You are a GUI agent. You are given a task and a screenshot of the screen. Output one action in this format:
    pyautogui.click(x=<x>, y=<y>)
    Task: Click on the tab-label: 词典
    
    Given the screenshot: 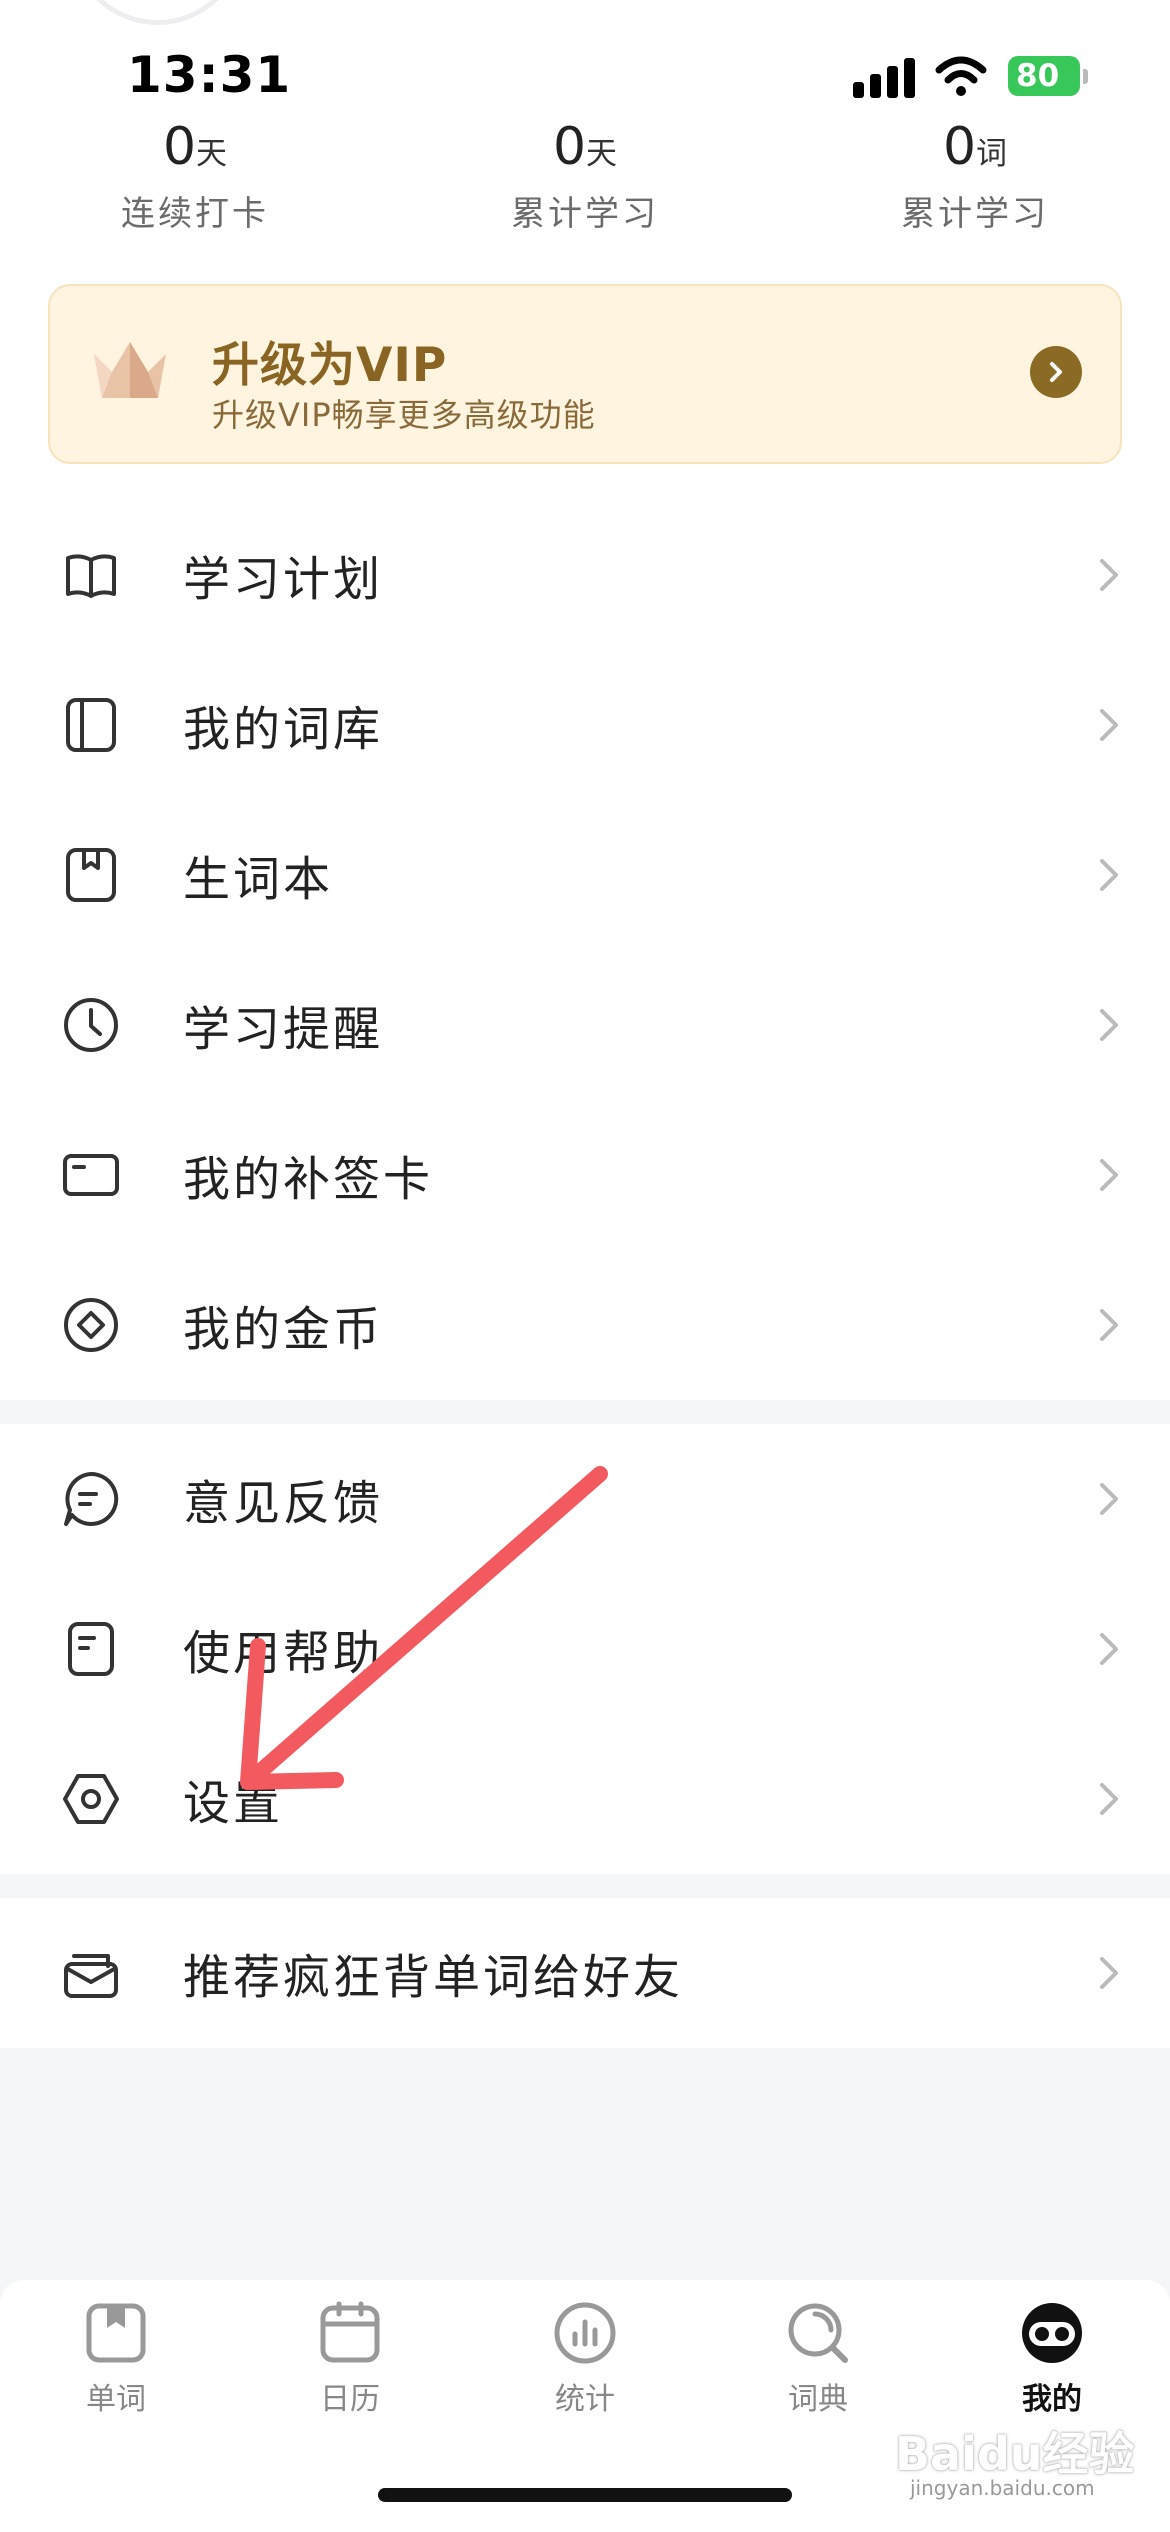 What is the action you would take?
    pyautogui.click(x=818, y=2399)
    